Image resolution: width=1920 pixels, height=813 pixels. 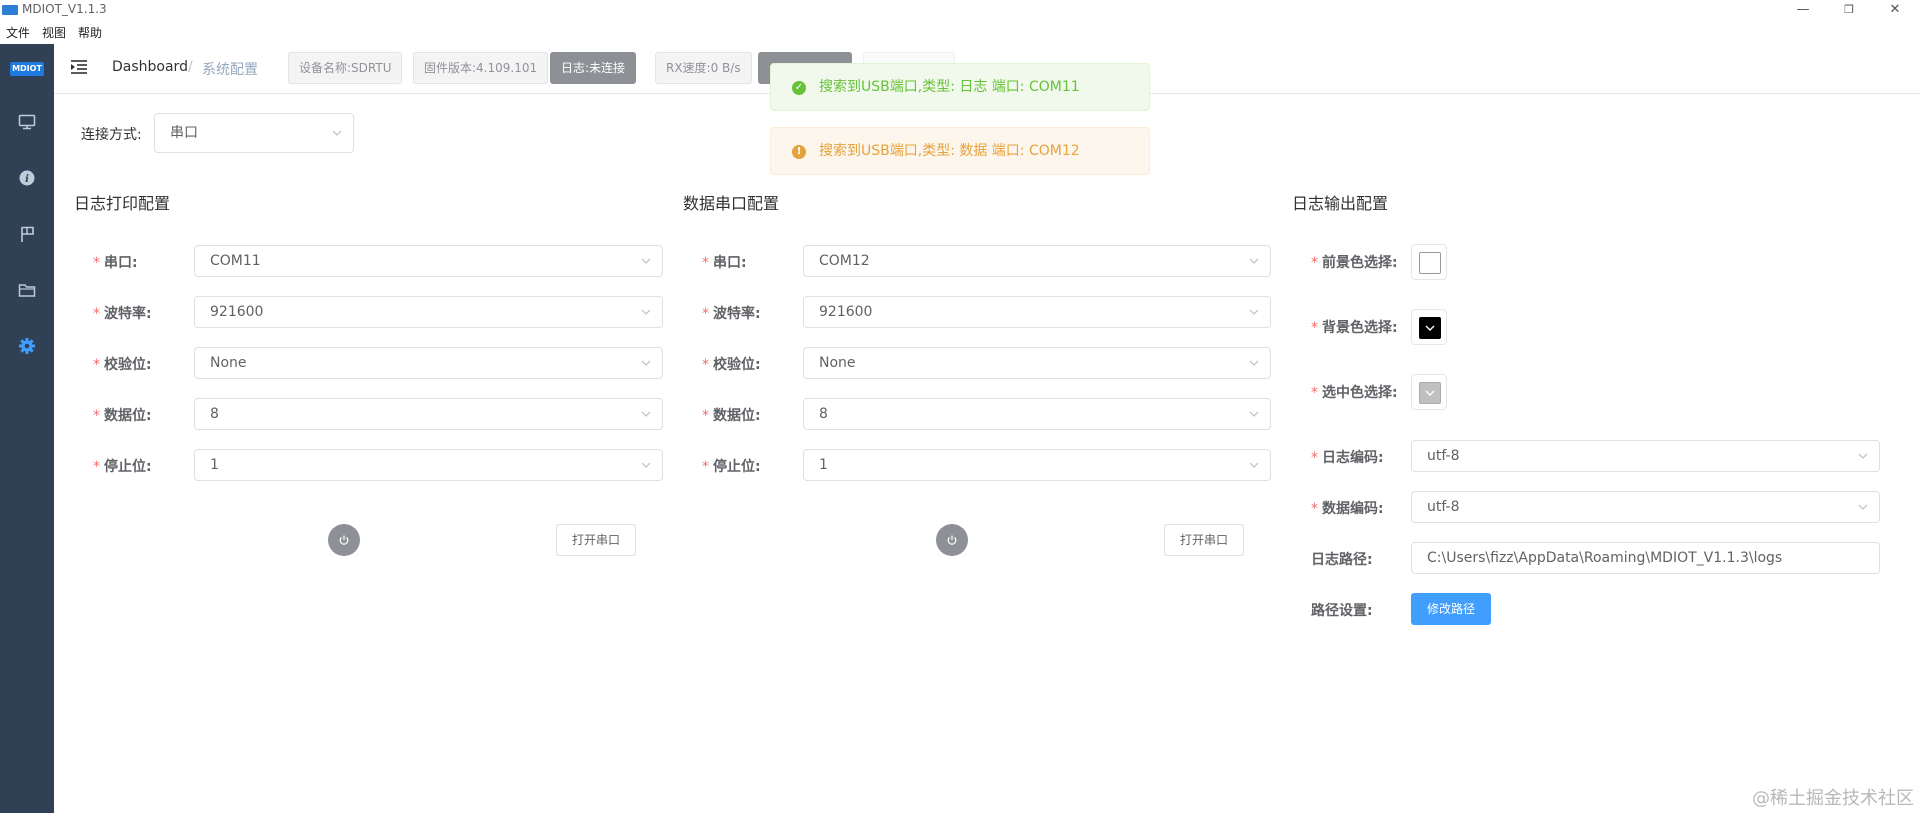 What do you see at coordinates (960, 10) in the screenshot?
I see `title-bar: MDIOT_V1.1.3 — ❐ ✕` at bounding box center [960, 10].